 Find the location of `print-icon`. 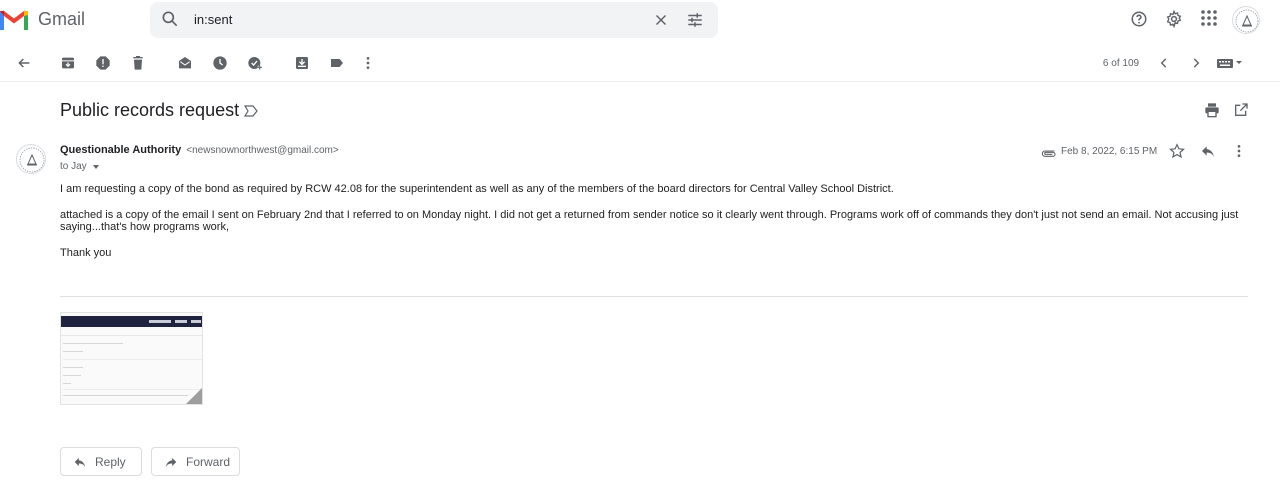

print-icon is located at coordinates (1212, 112).